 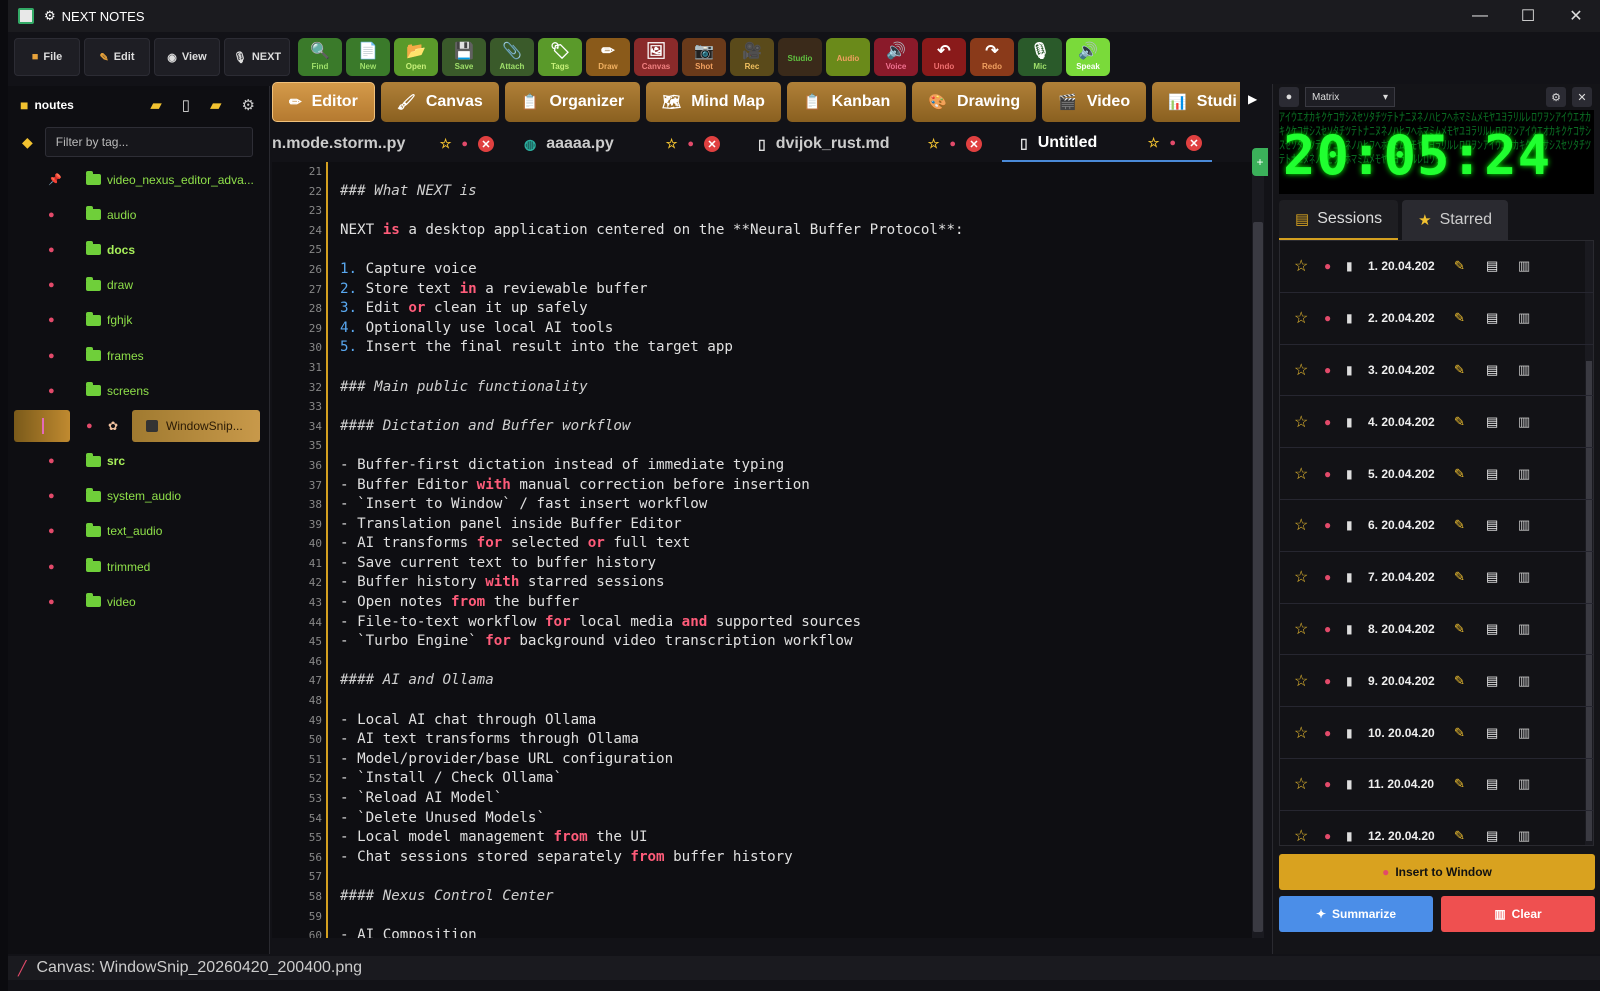 I want to click on new-file-icon: ▯, so click(x=186, y=105).